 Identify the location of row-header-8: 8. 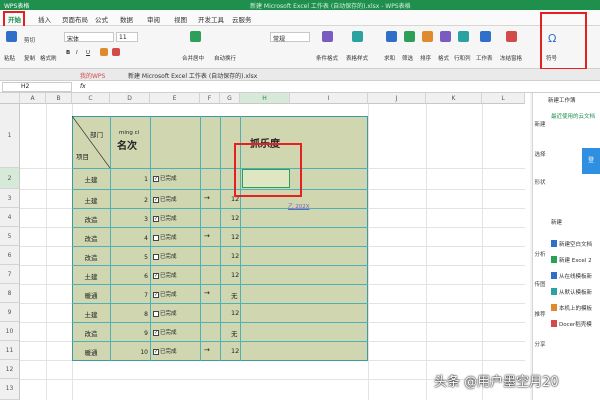
(10, 293).